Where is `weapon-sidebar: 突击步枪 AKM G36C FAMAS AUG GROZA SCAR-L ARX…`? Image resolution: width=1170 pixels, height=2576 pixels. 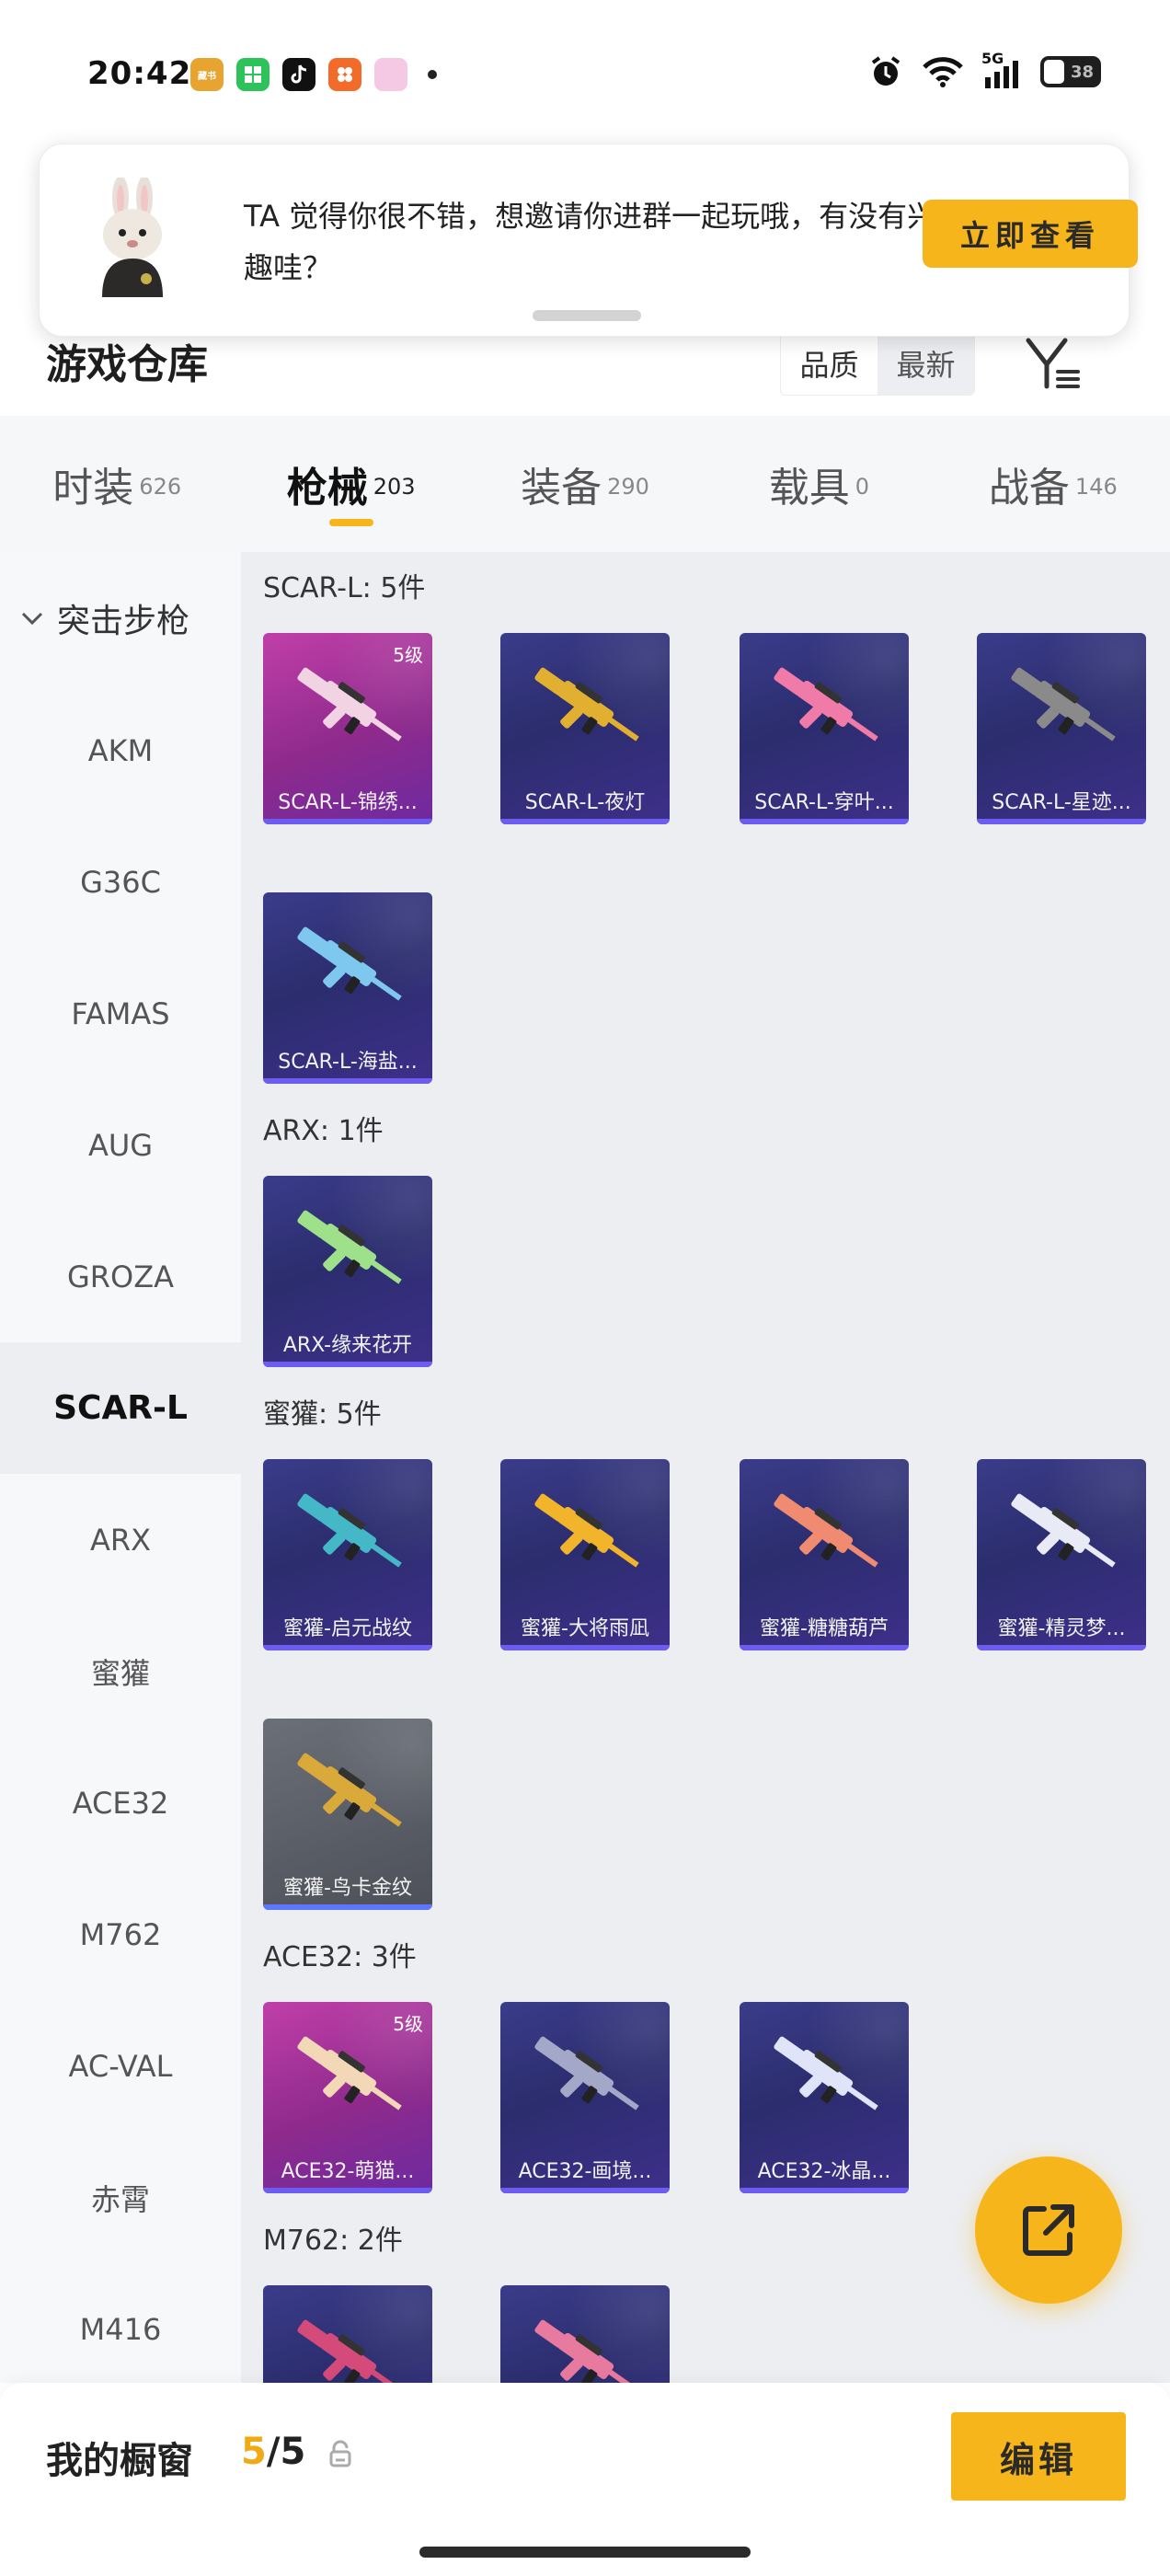
weapon-sidebar: 突击步枪 AKM G36C FAMAS AUG GROZA SCAR-L ARX… is located at coordinates (120, 1467).